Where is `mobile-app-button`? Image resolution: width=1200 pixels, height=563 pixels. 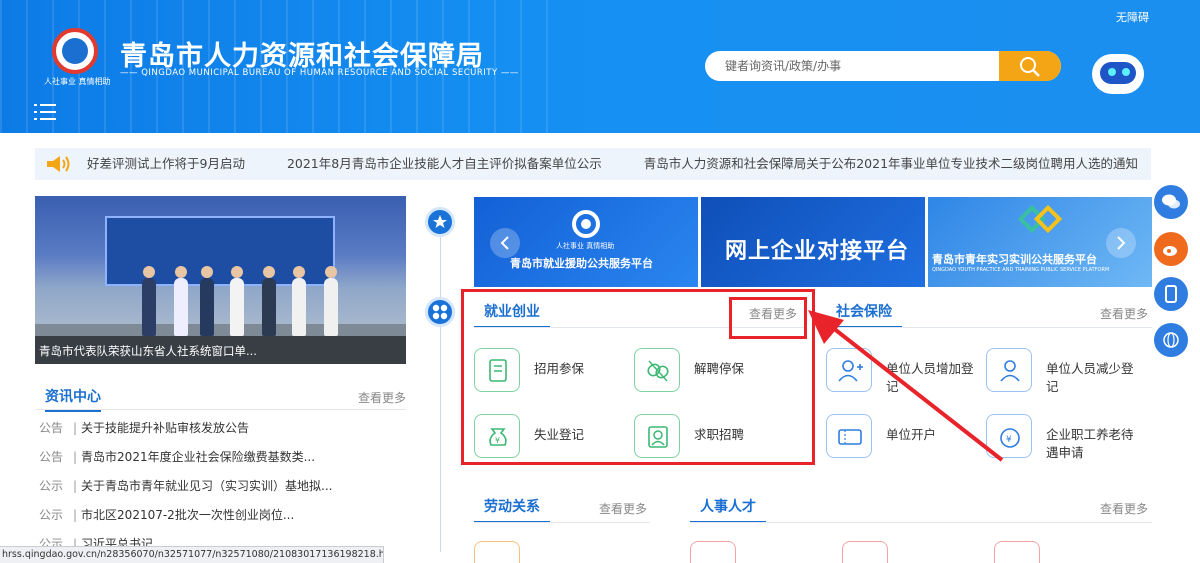 mobile-app-button is located at coordinates (1171, 294).